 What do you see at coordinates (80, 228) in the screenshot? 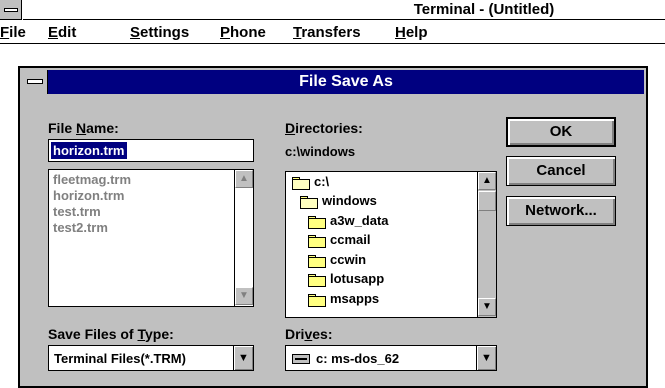
I see `file-list-item: test2.trm` at bounding box center [80, 228].